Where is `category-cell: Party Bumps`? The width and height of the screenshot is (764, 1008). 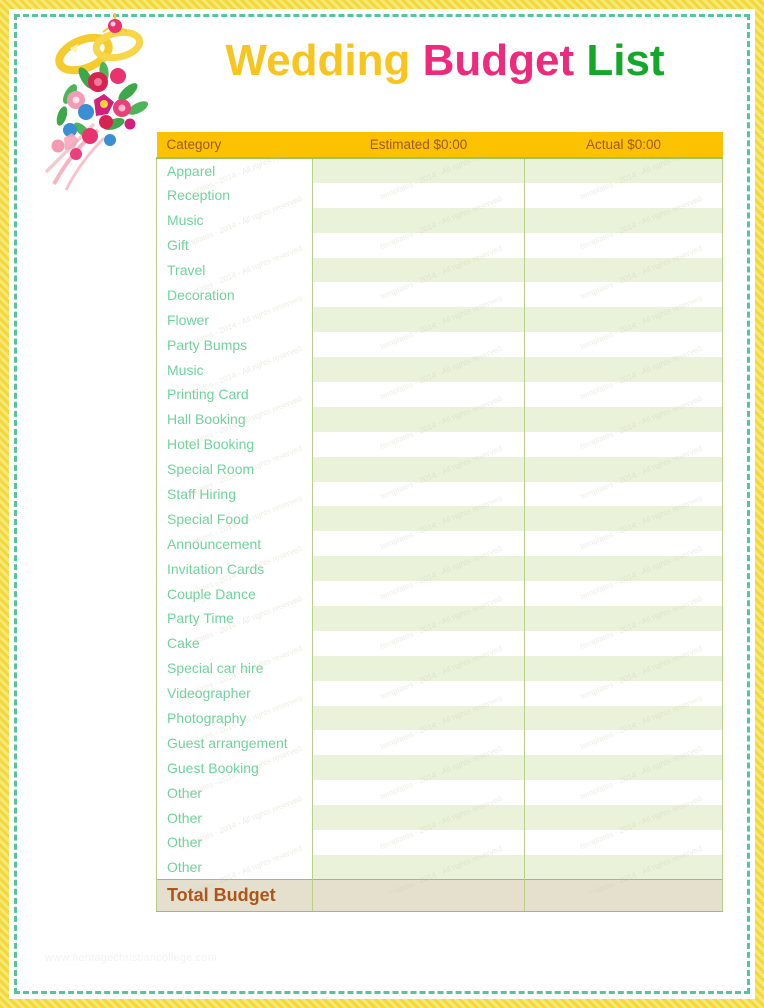
category-cell: Party Bumps is located at coordinates (234, 345).